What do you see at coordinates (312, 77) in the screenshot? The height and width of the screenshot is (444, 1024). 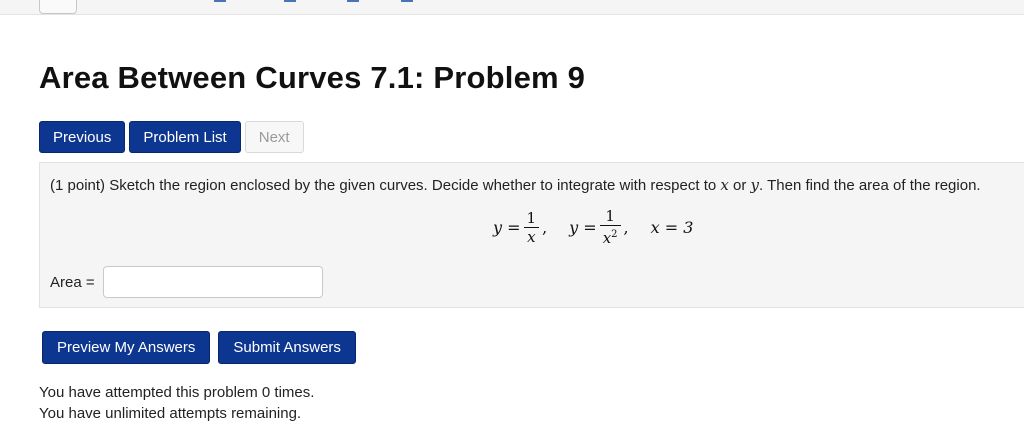 I see `page-title: Area Between Curves 7.1: Problem 9` at bounding box center [312, 77].